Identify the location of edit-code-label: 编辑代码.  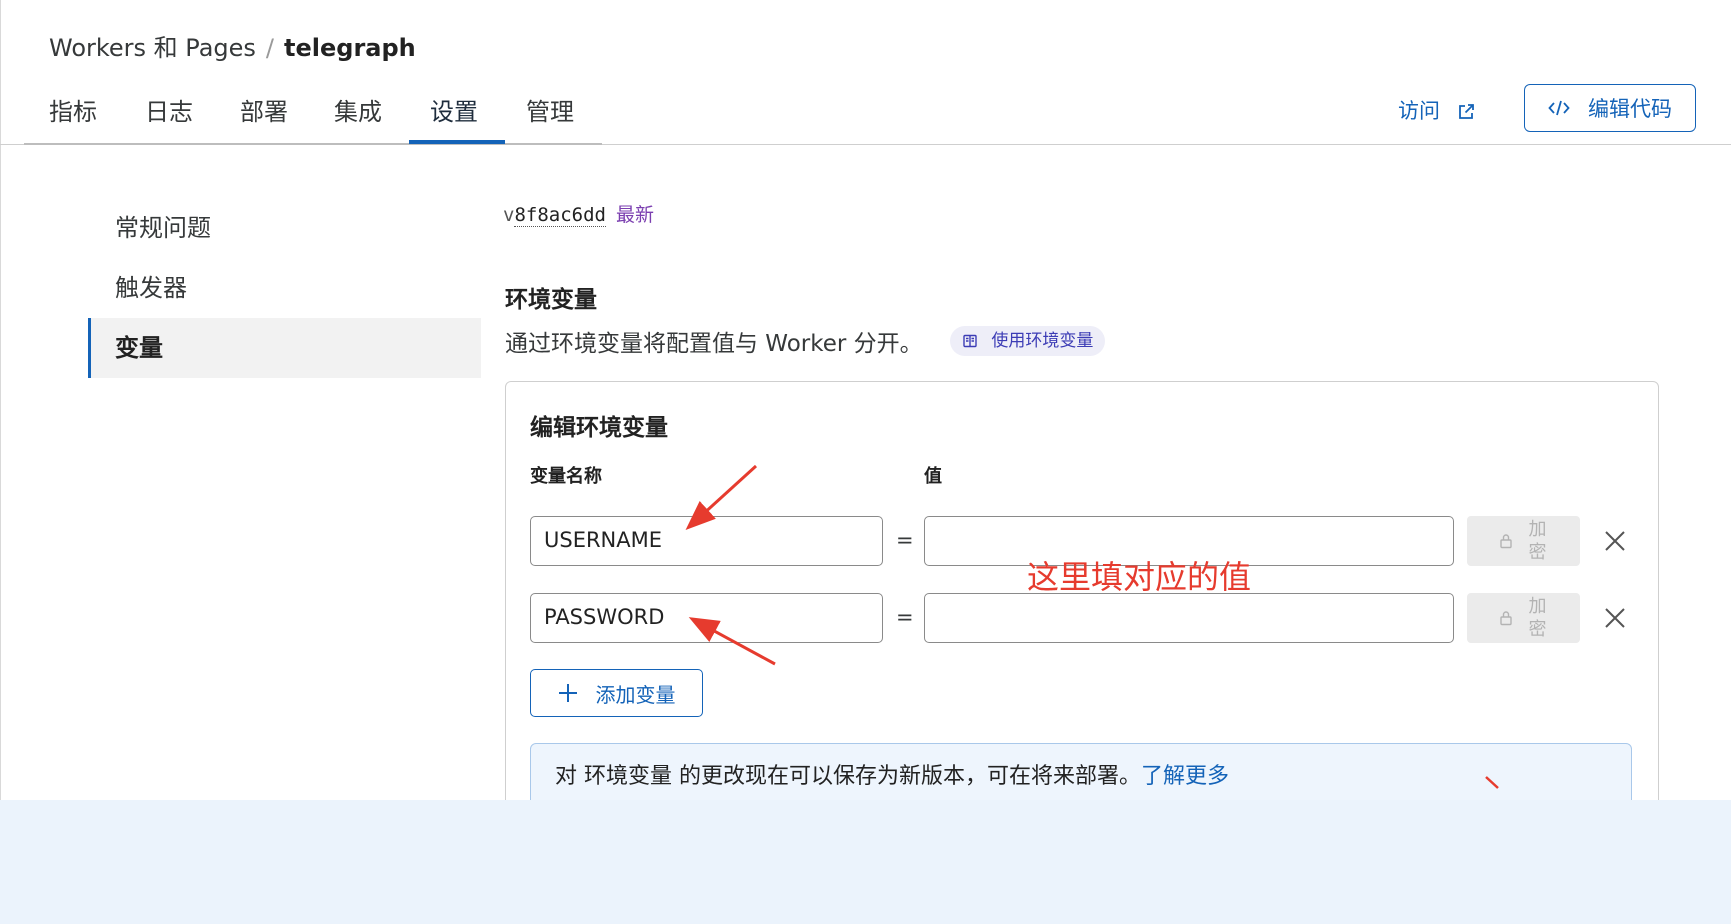
(1630, 109).